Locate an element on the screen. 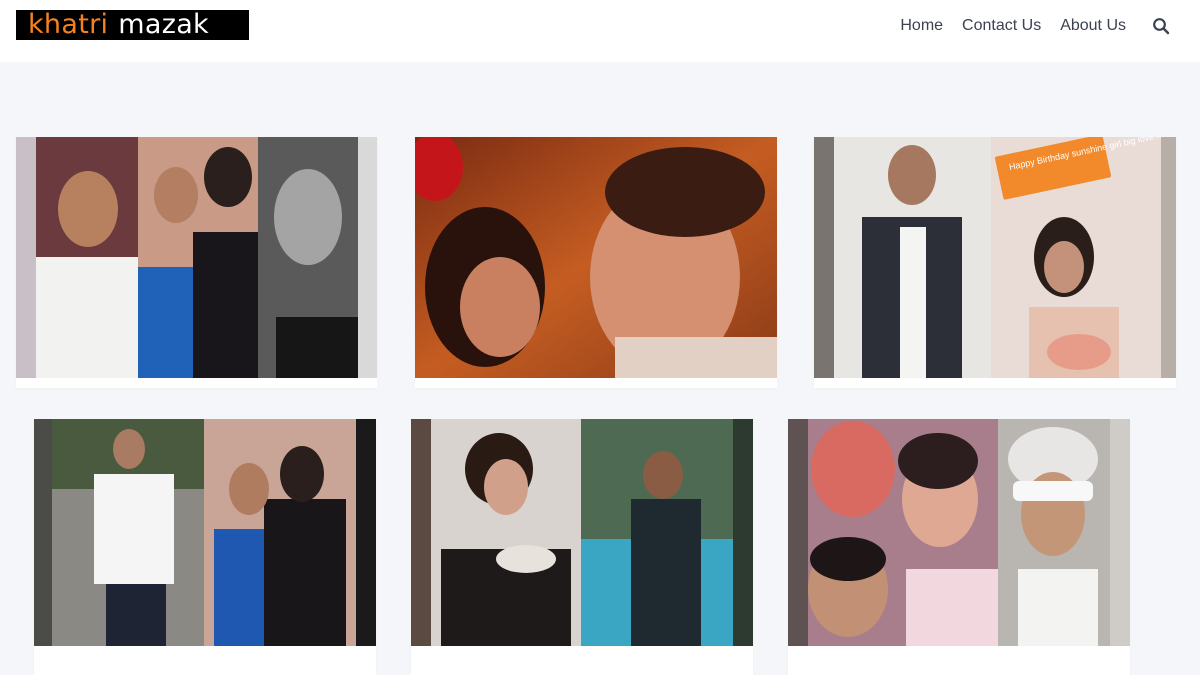  site-header: khatri mazak Home Contact Us About Us is located at coordinates (600, 31).